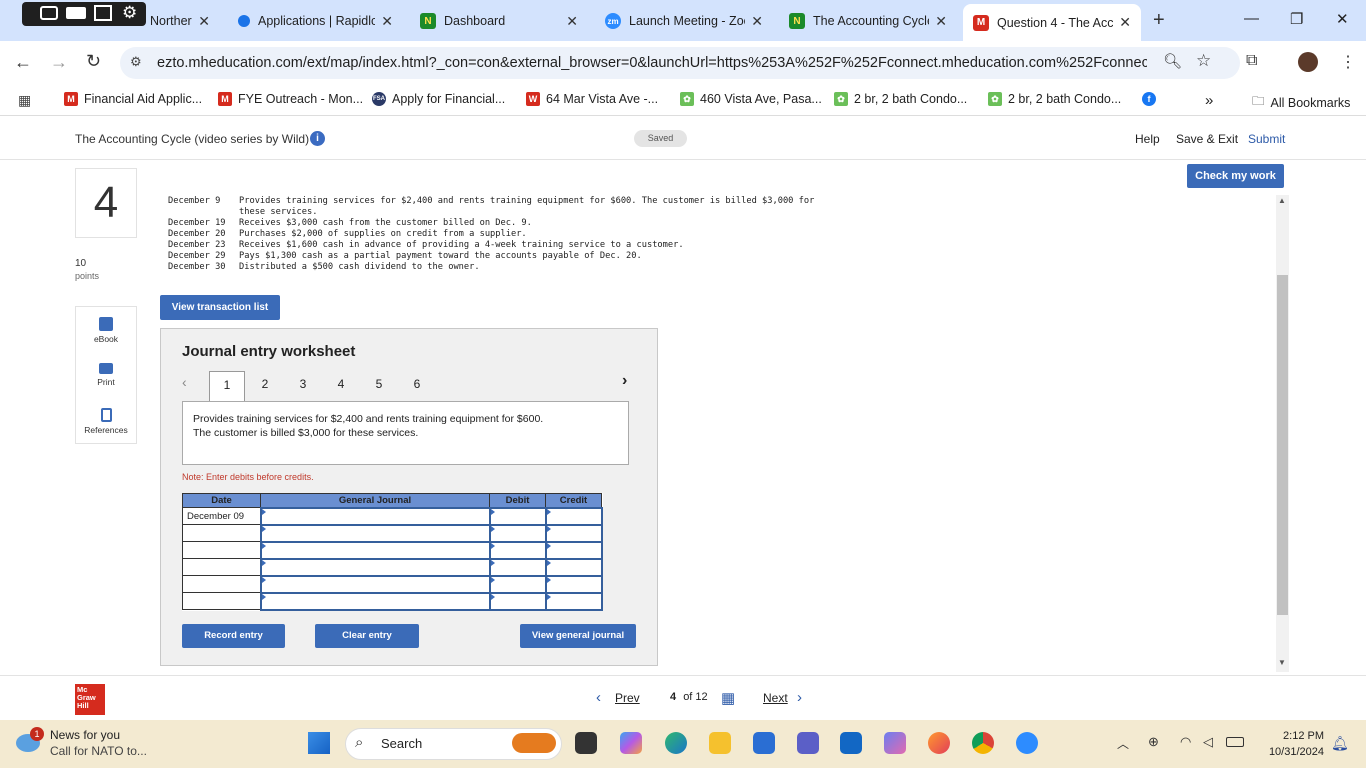 The width and height of the screenshot is (1366, 768). Describe the element at coordinates (728, 698) in the screenshot. I see `grid-icon: ▦` at that location.